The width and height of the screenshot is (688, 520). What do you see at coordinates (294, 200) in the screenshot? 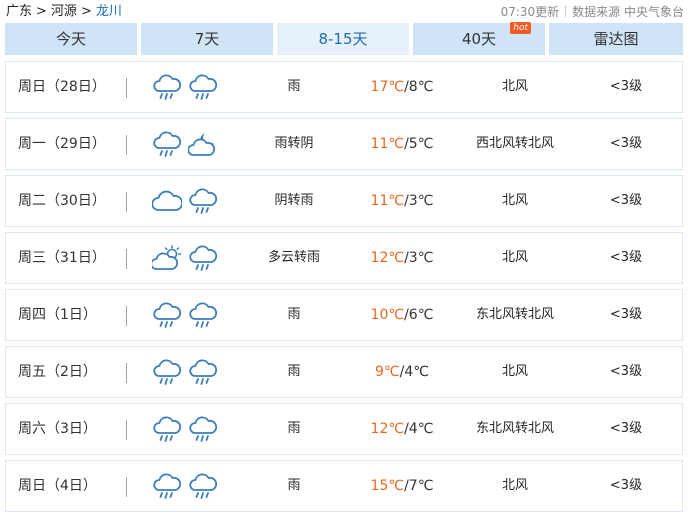
I see `weather-condition: 阴转雨` at bounding box center [294, 200].